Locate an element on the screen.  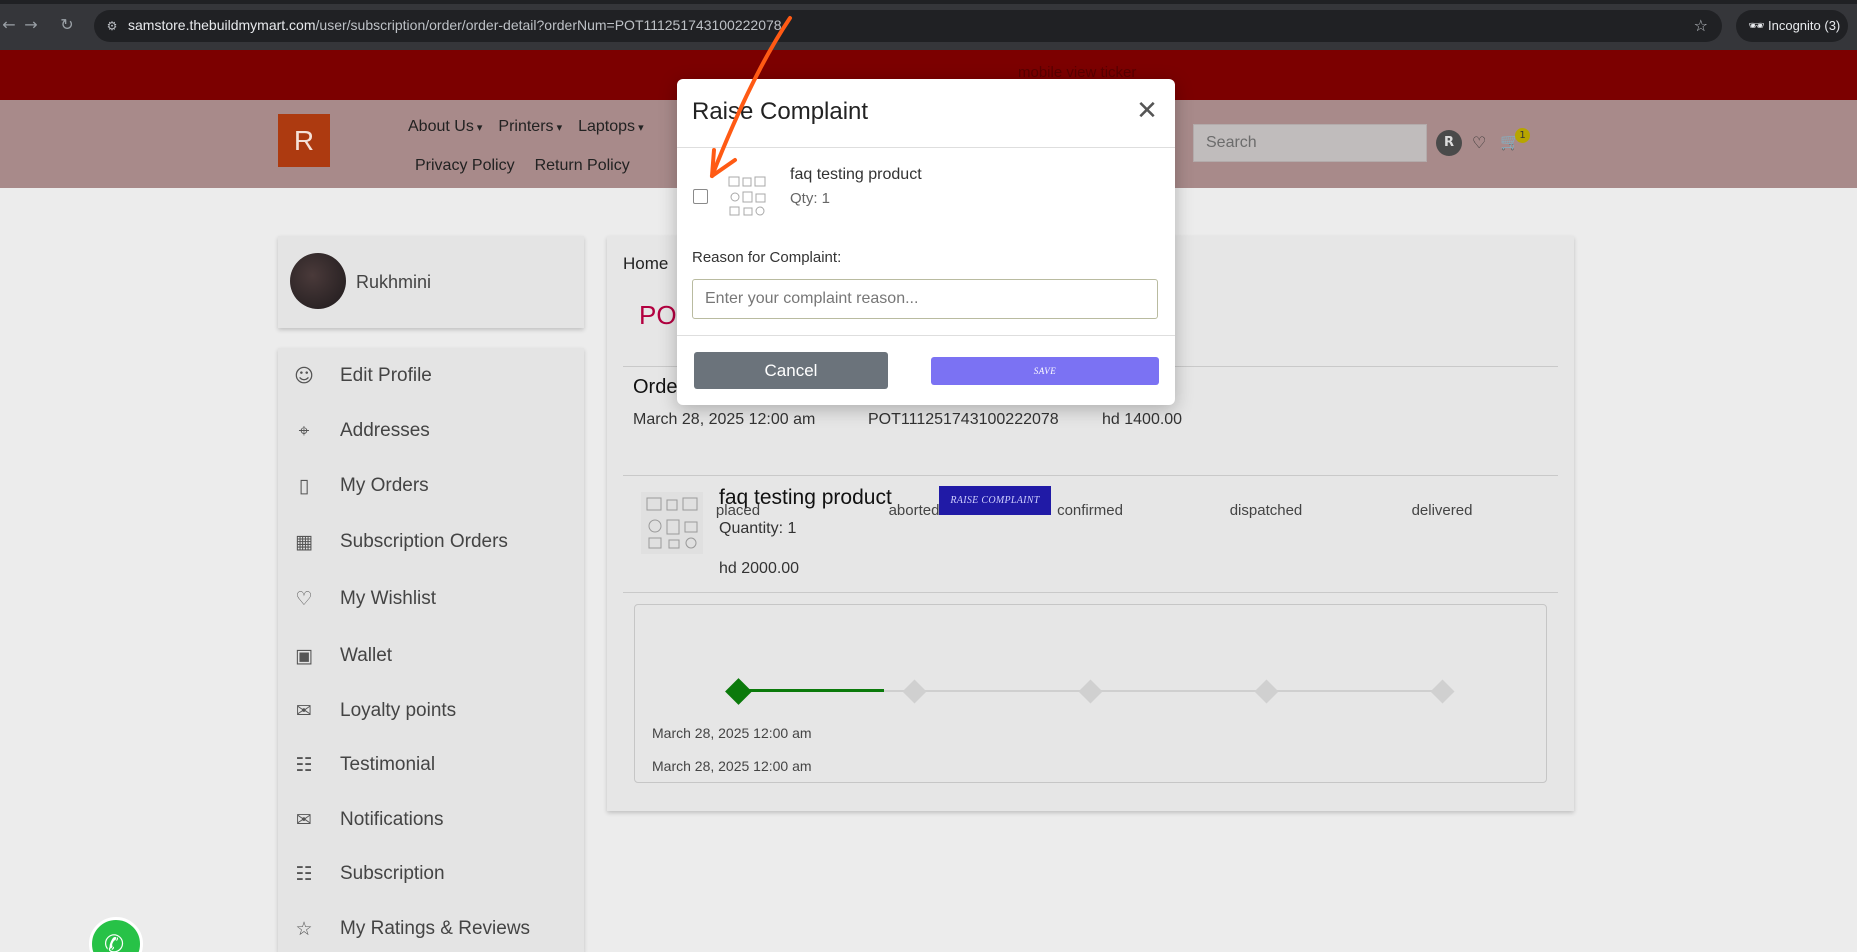
location-pin-icon: ⌖ is located at coordinates (304, 431).